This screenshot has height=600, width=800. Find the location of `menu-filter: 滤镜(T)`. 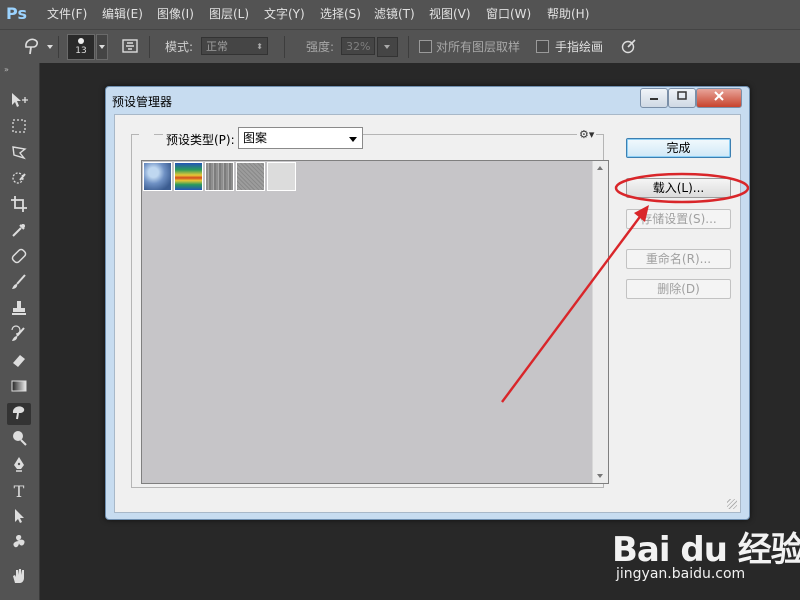

menu-filter: 滤镜(T) is located at coordinates (394, 14).